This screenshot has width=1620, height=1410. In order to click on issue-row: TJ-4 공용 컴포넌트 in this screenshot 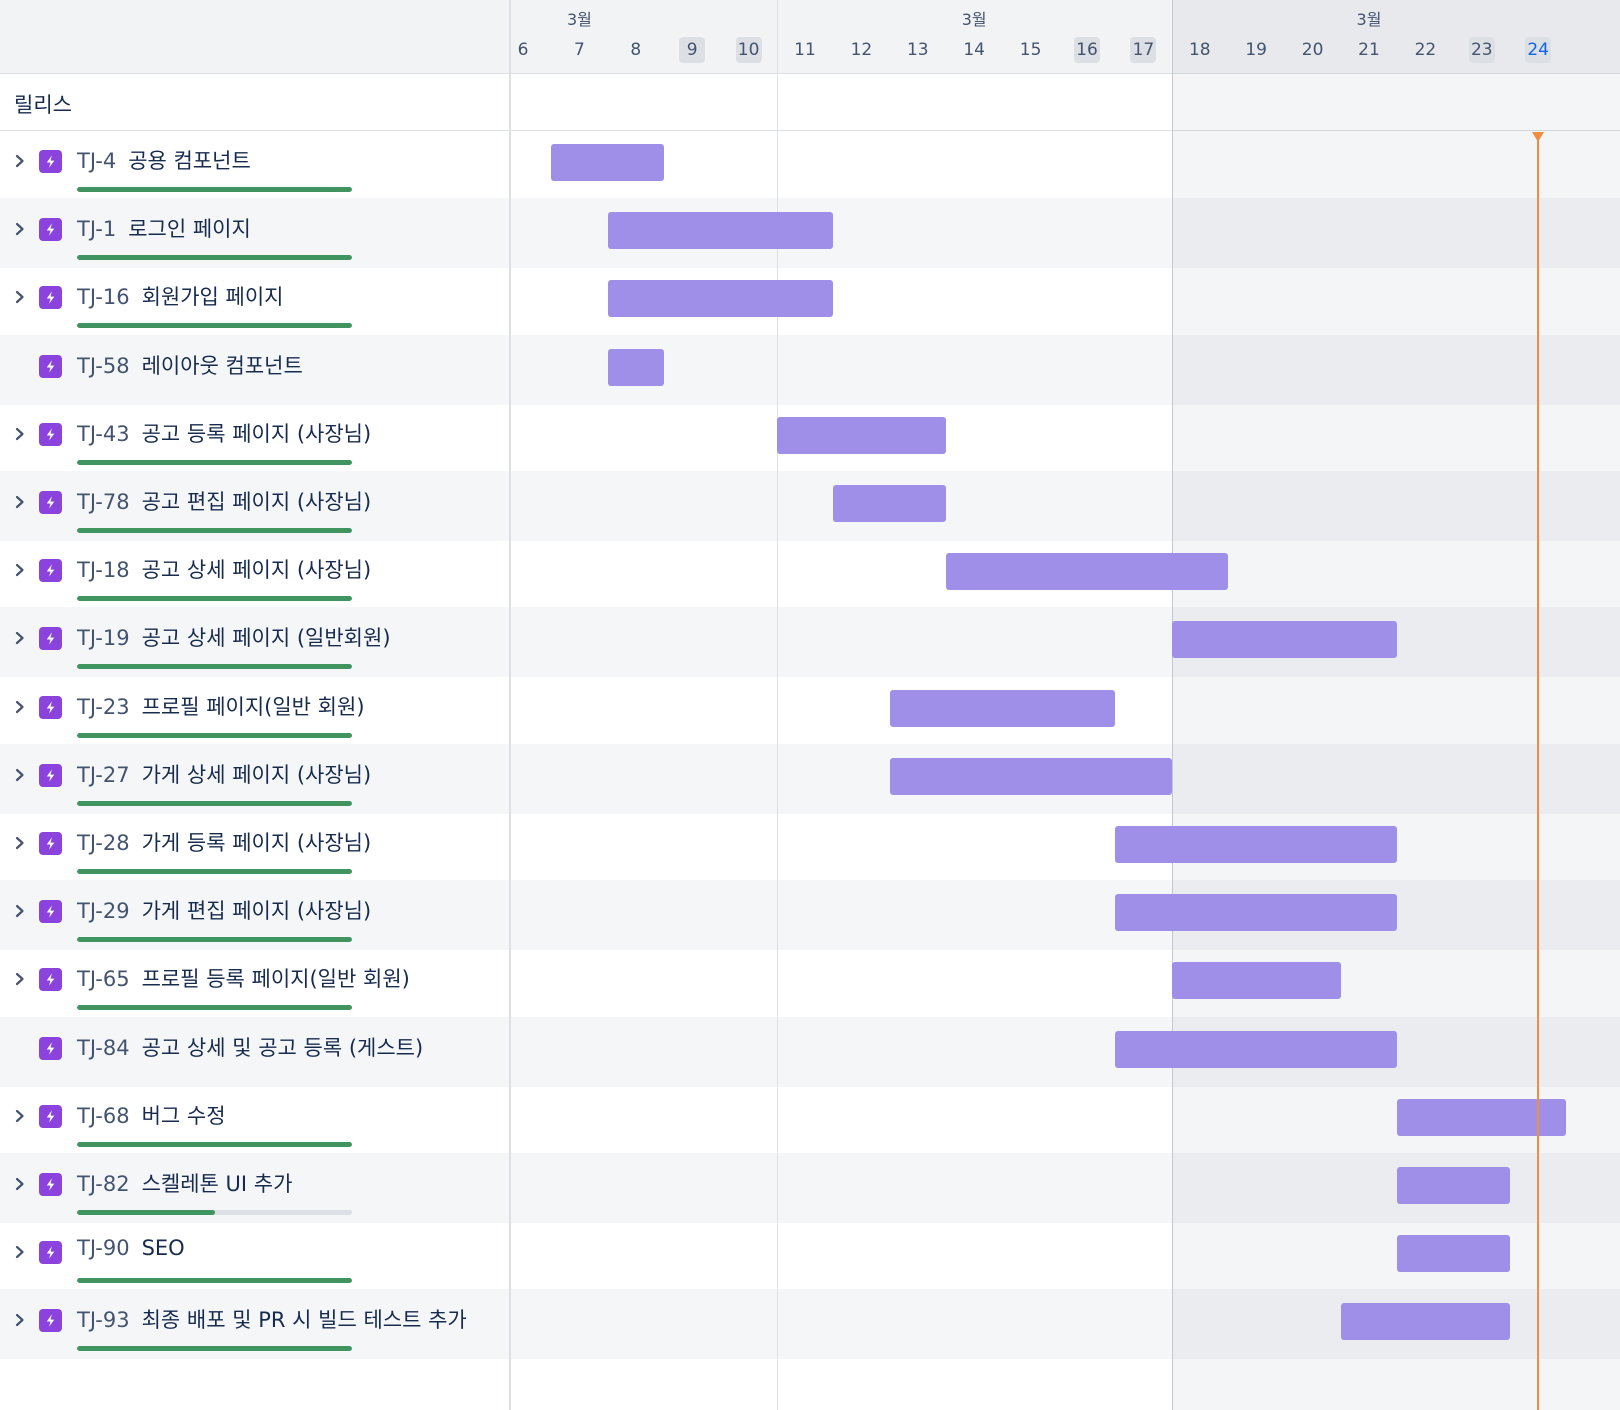, I will do `click(255, 165)`.